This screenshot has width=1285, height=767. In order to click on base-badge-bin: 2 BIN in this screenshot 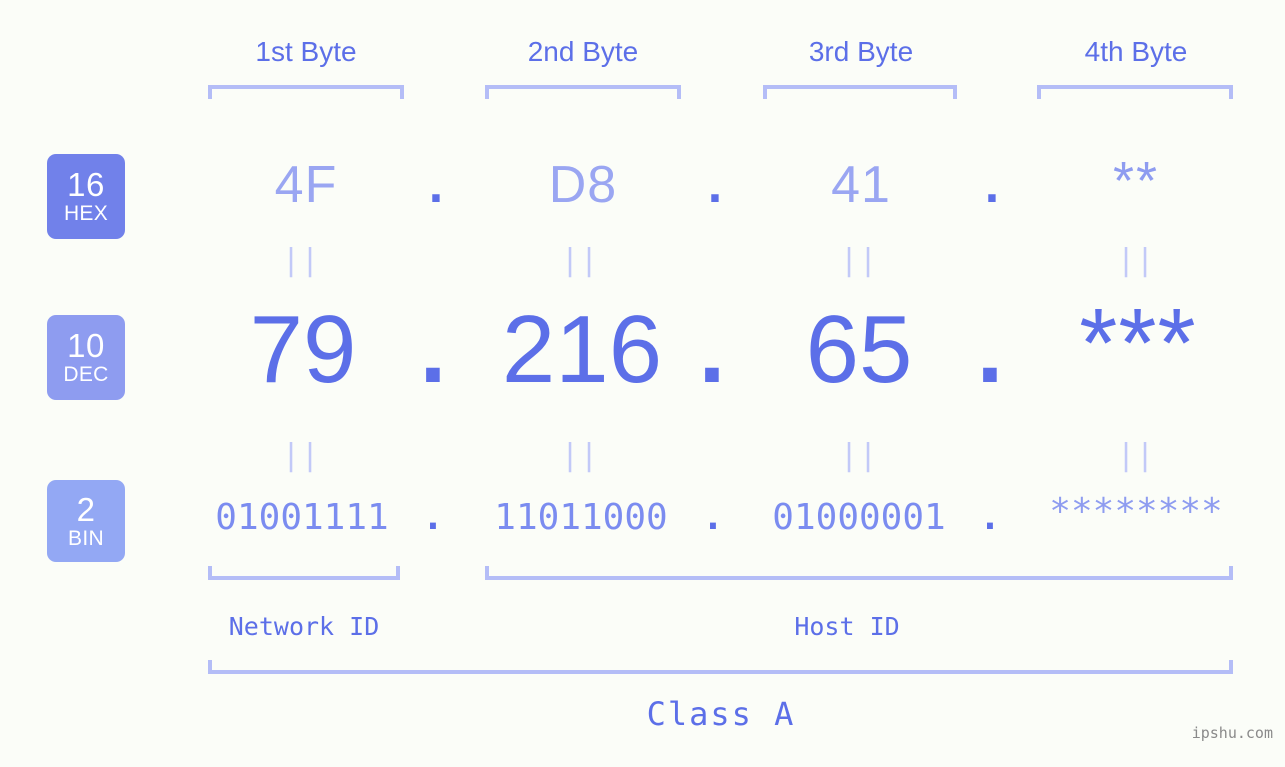, I will do `click(86, 521)`.